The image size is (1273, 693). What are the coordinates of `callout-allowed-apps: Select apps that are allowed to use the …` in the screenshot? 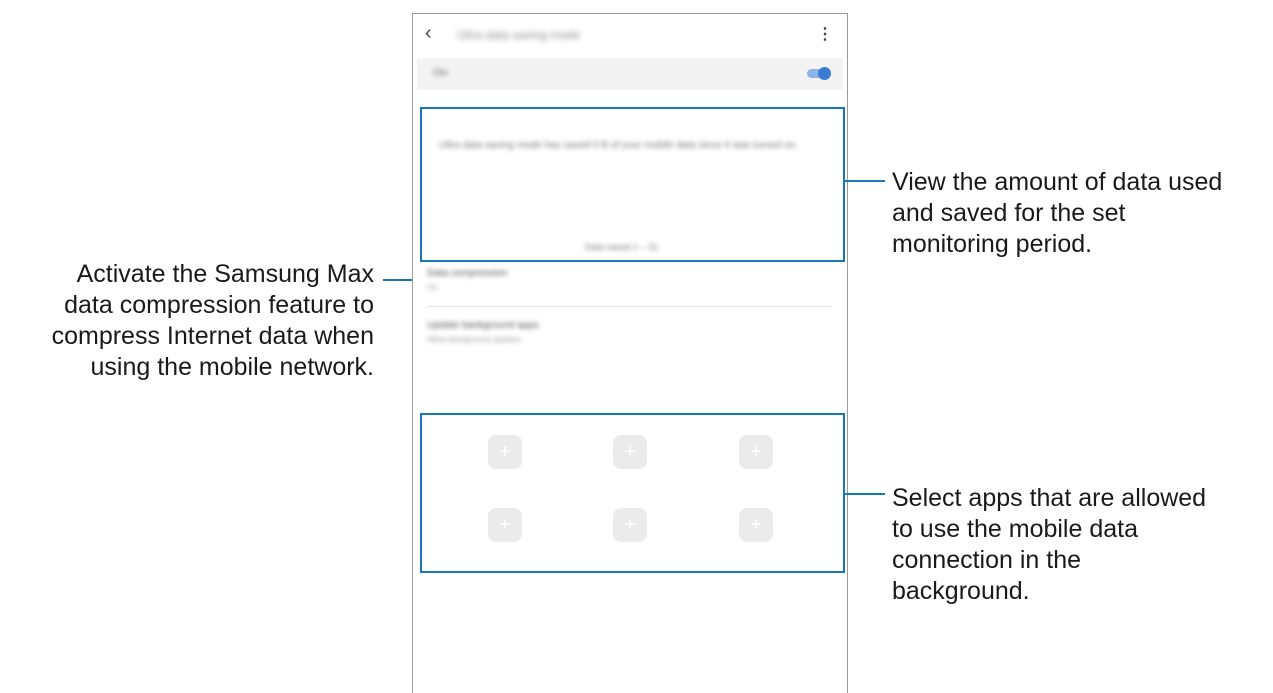 It's located at (1077, 545).